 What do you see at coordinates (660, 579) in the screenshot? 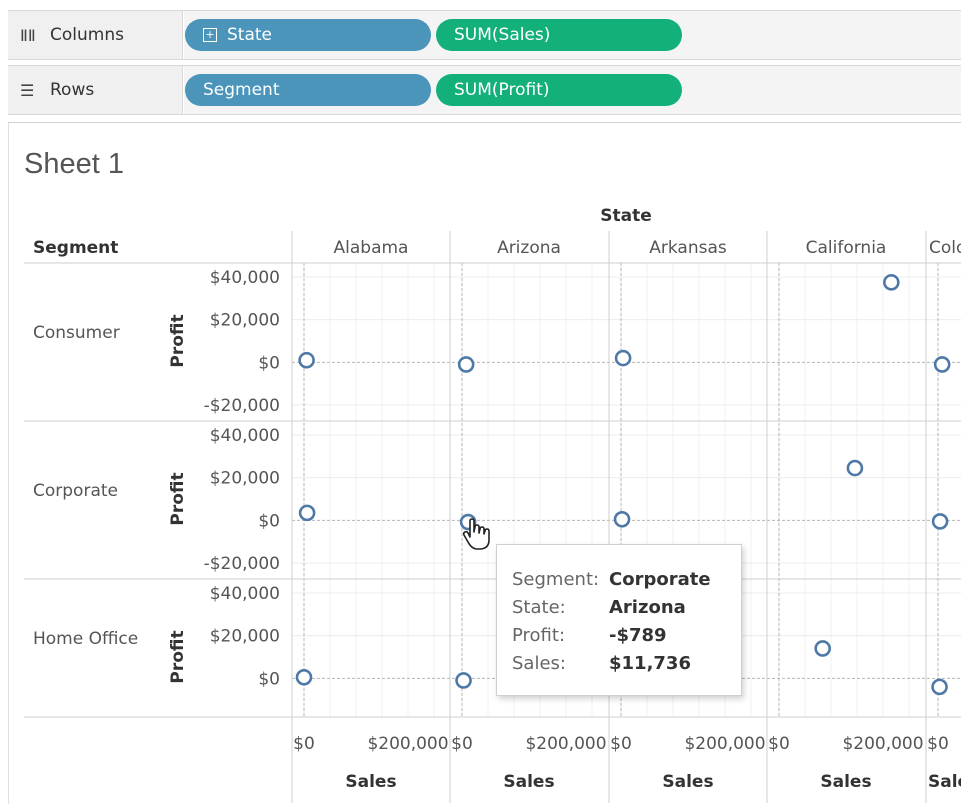
I see `tooltip-value: Corporate` at bounding box center [660, 579].